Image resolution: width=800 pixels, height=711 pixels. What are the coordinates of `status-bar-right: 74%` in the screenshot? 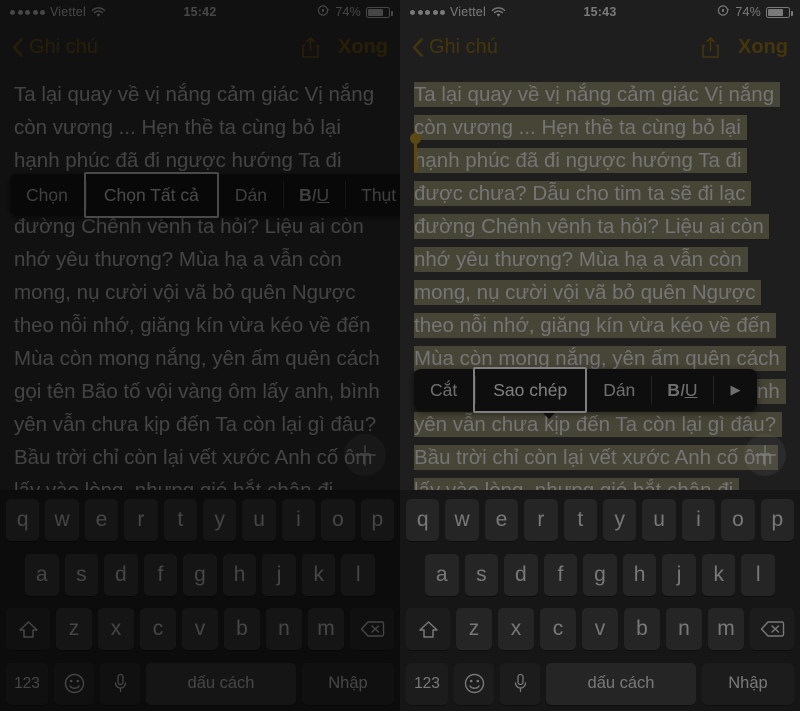 It's located at (755, 12).